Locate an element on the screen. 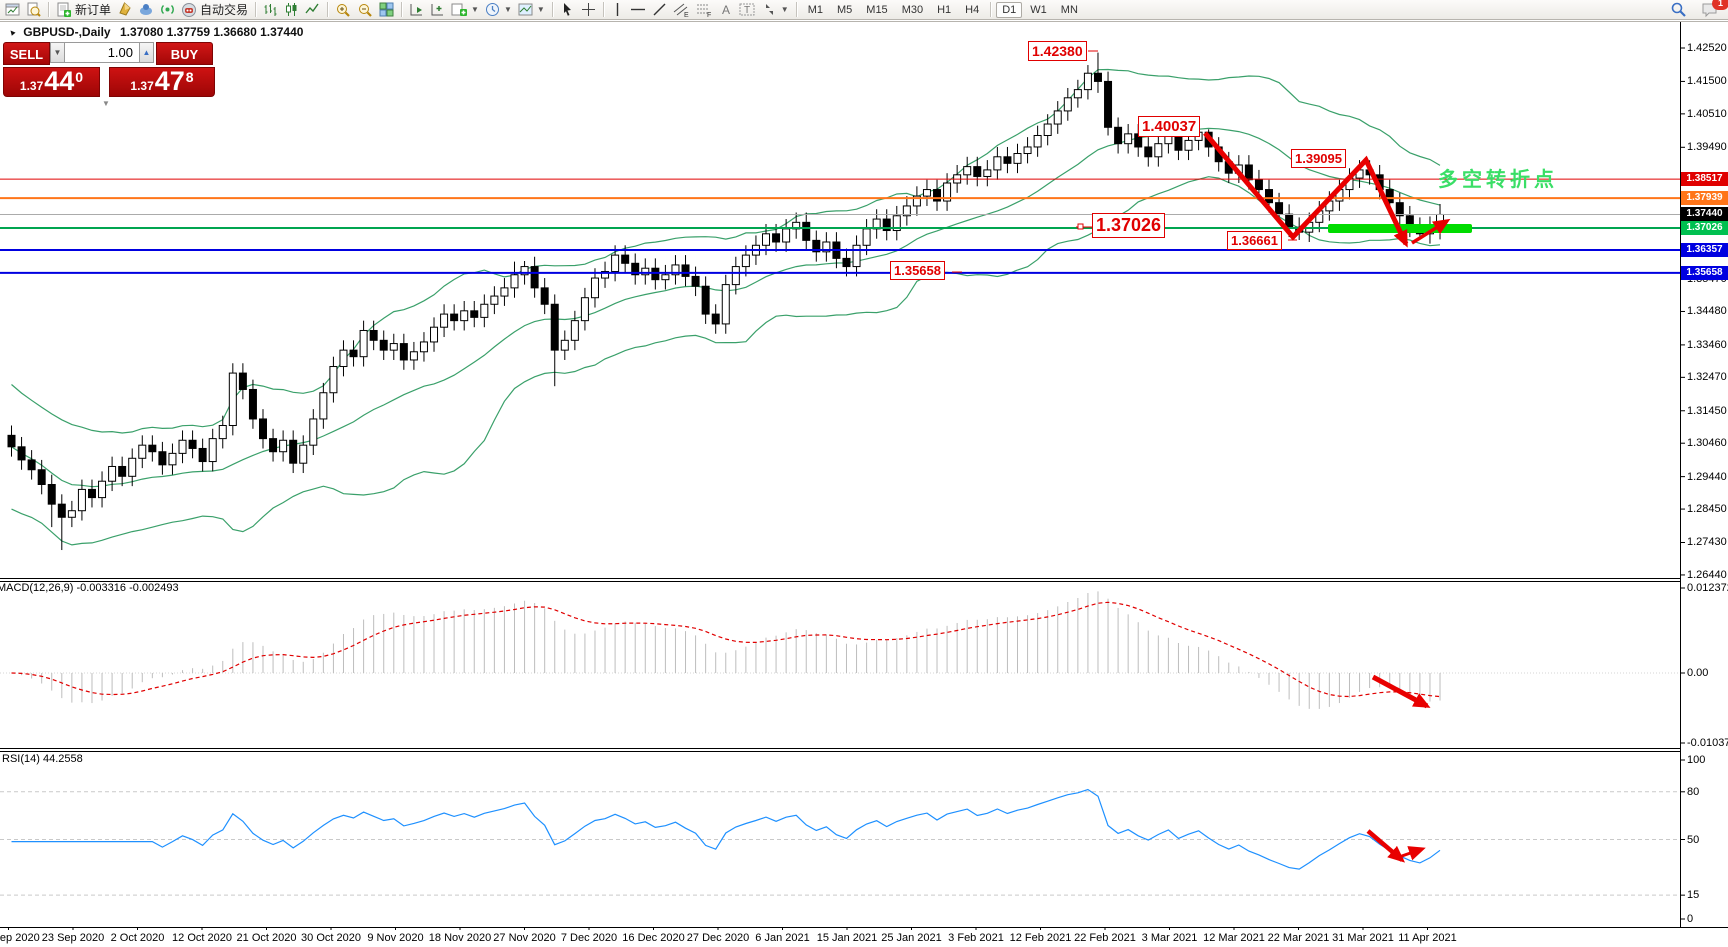 This screenshot has height=947, width=1728. time-scale-label: 12 Mar 2021 is located at coordinates (1234, 938).